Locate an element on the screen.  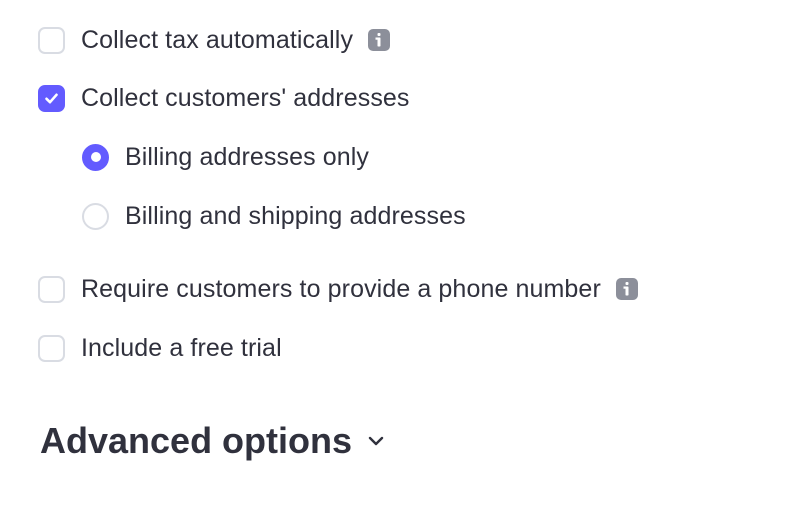
collect-tax-label: Collect tax automatically is located at coordinates (217, 39).